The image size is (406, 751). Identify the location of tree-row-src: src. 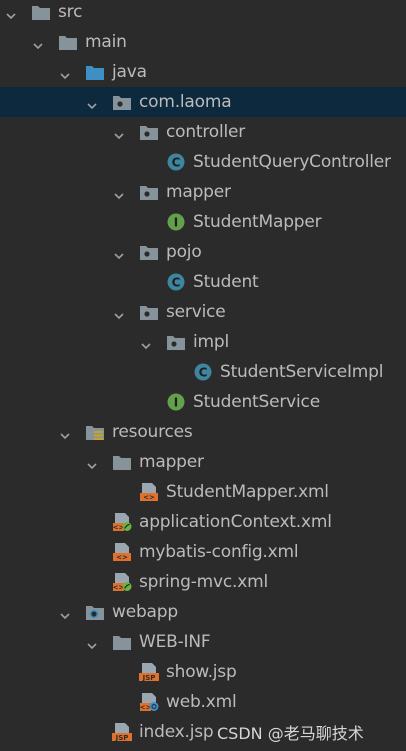
(203, 13).